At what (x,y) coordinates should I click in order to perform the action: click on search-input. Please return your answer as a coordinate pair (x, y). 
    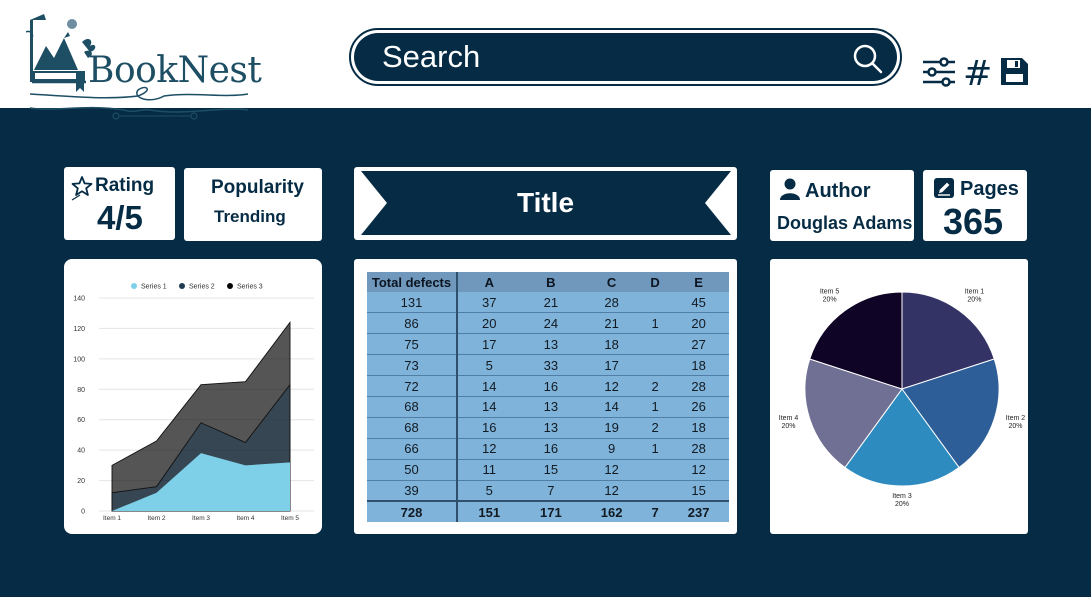
    Looking at the image, I should click on (607, 57).